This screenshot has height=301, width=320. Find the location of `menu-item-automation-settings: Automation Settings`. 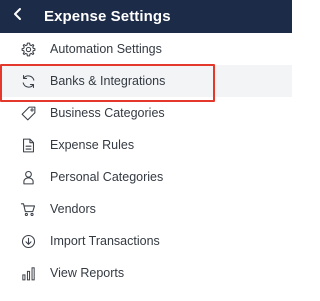

menu-item-automation-settings: Automation Settings is located at coordinates (146, 49).